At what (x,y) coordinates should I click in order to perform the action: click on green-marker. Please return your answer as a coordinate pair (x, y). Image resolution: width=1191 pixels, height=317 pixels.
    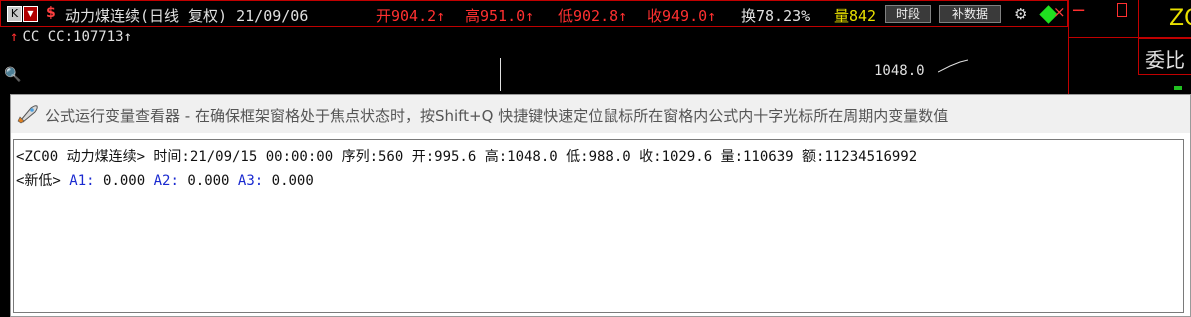
    Looking at the image, I should click on (1178, 88).